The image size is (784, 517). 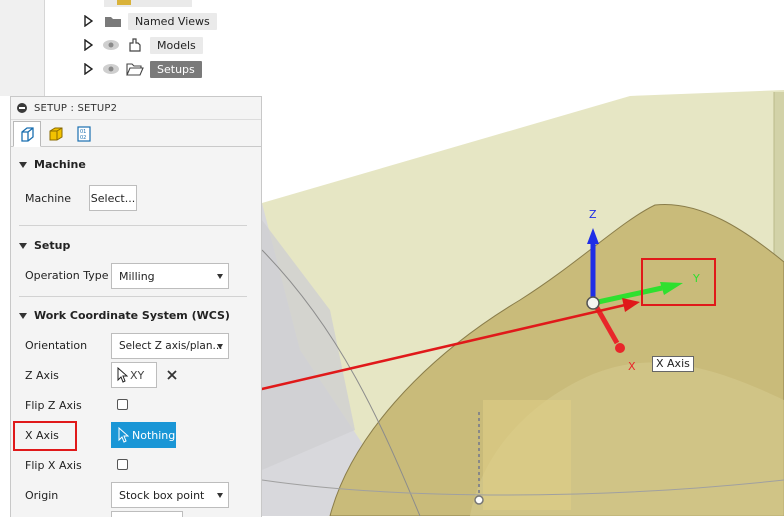 What do you see at coordinates (136, 133) in the screenshot?
I see `panel-tab-bar: 01 02` at bounding box center [136, 133].